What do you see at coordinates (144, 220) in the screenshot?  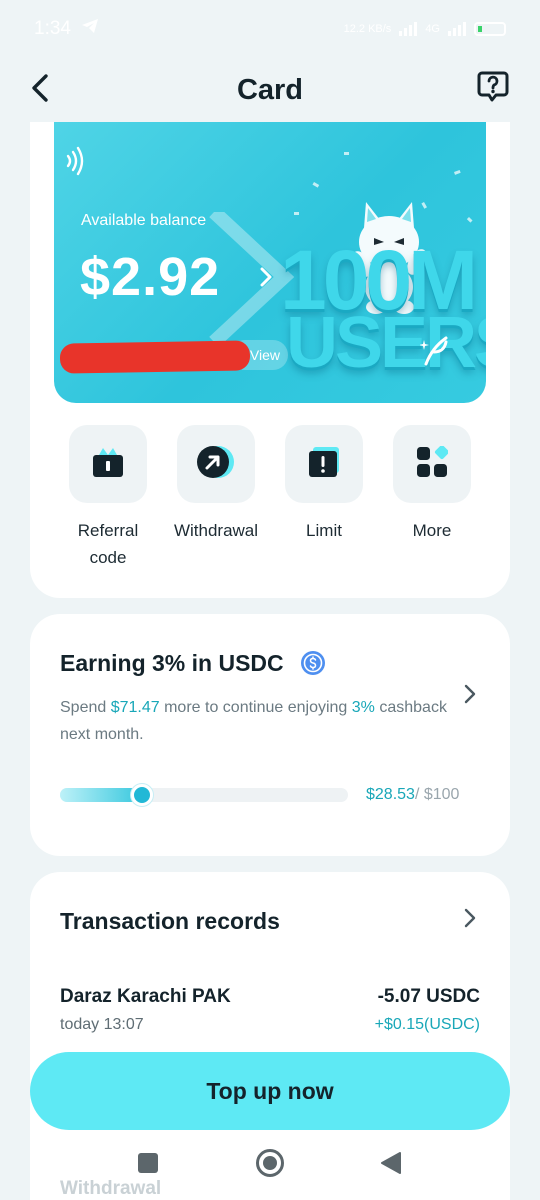 I see `balance-label: Available balance` at bounding box center [144, 220].